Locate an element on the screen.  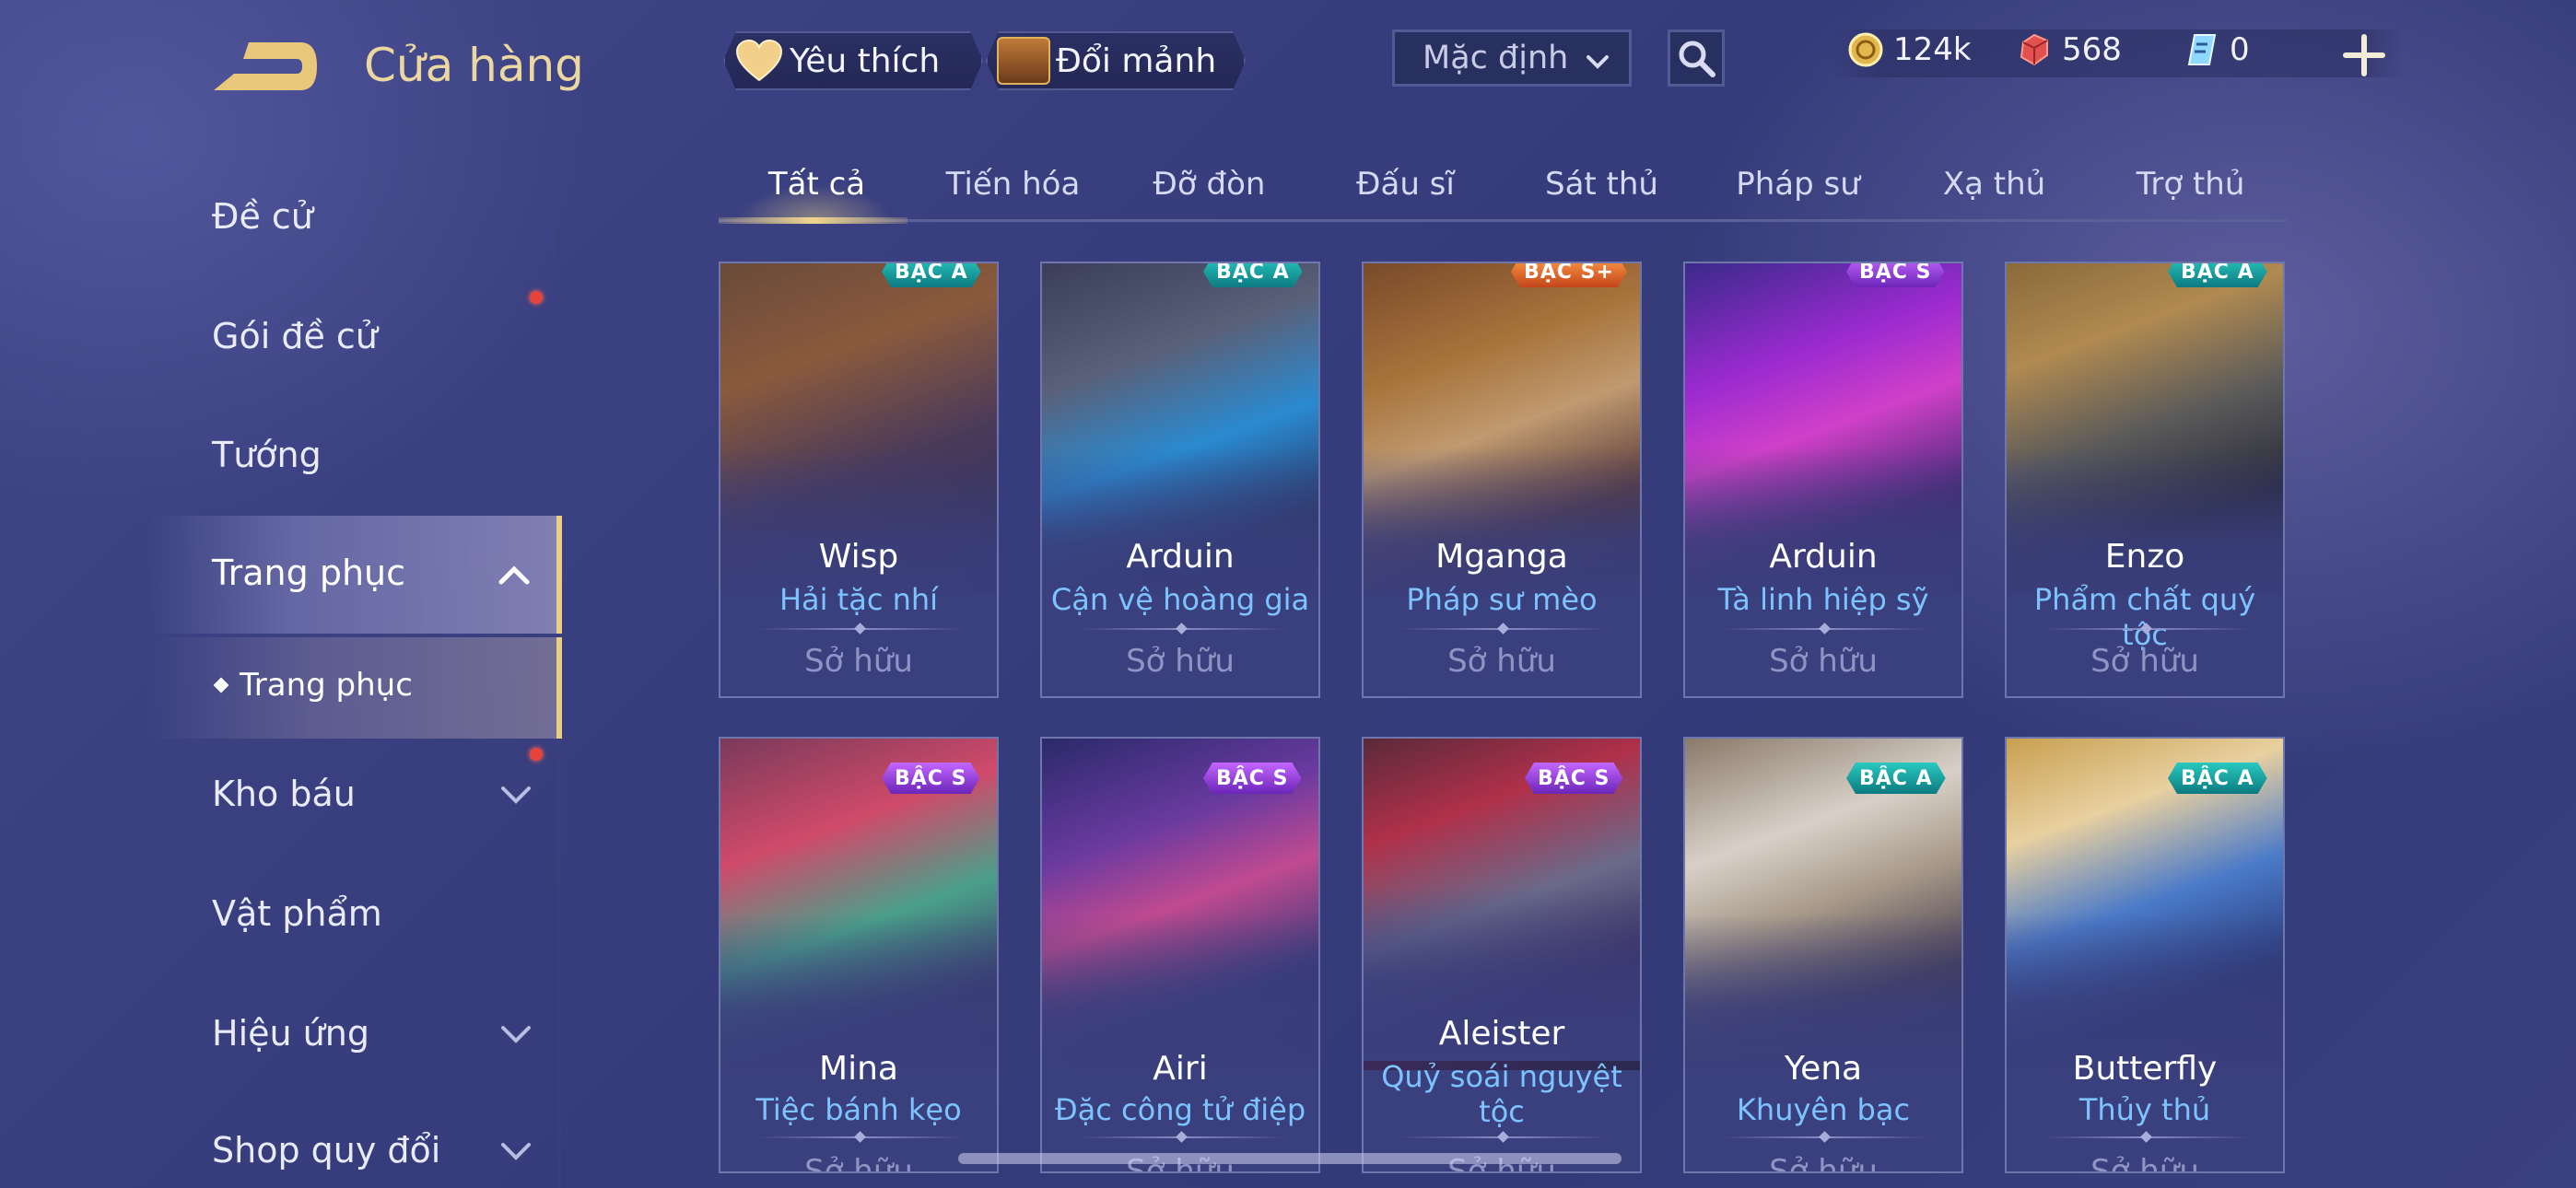
skin-name: Đặc công tử điệp is located at coordinates (1180, 1109).